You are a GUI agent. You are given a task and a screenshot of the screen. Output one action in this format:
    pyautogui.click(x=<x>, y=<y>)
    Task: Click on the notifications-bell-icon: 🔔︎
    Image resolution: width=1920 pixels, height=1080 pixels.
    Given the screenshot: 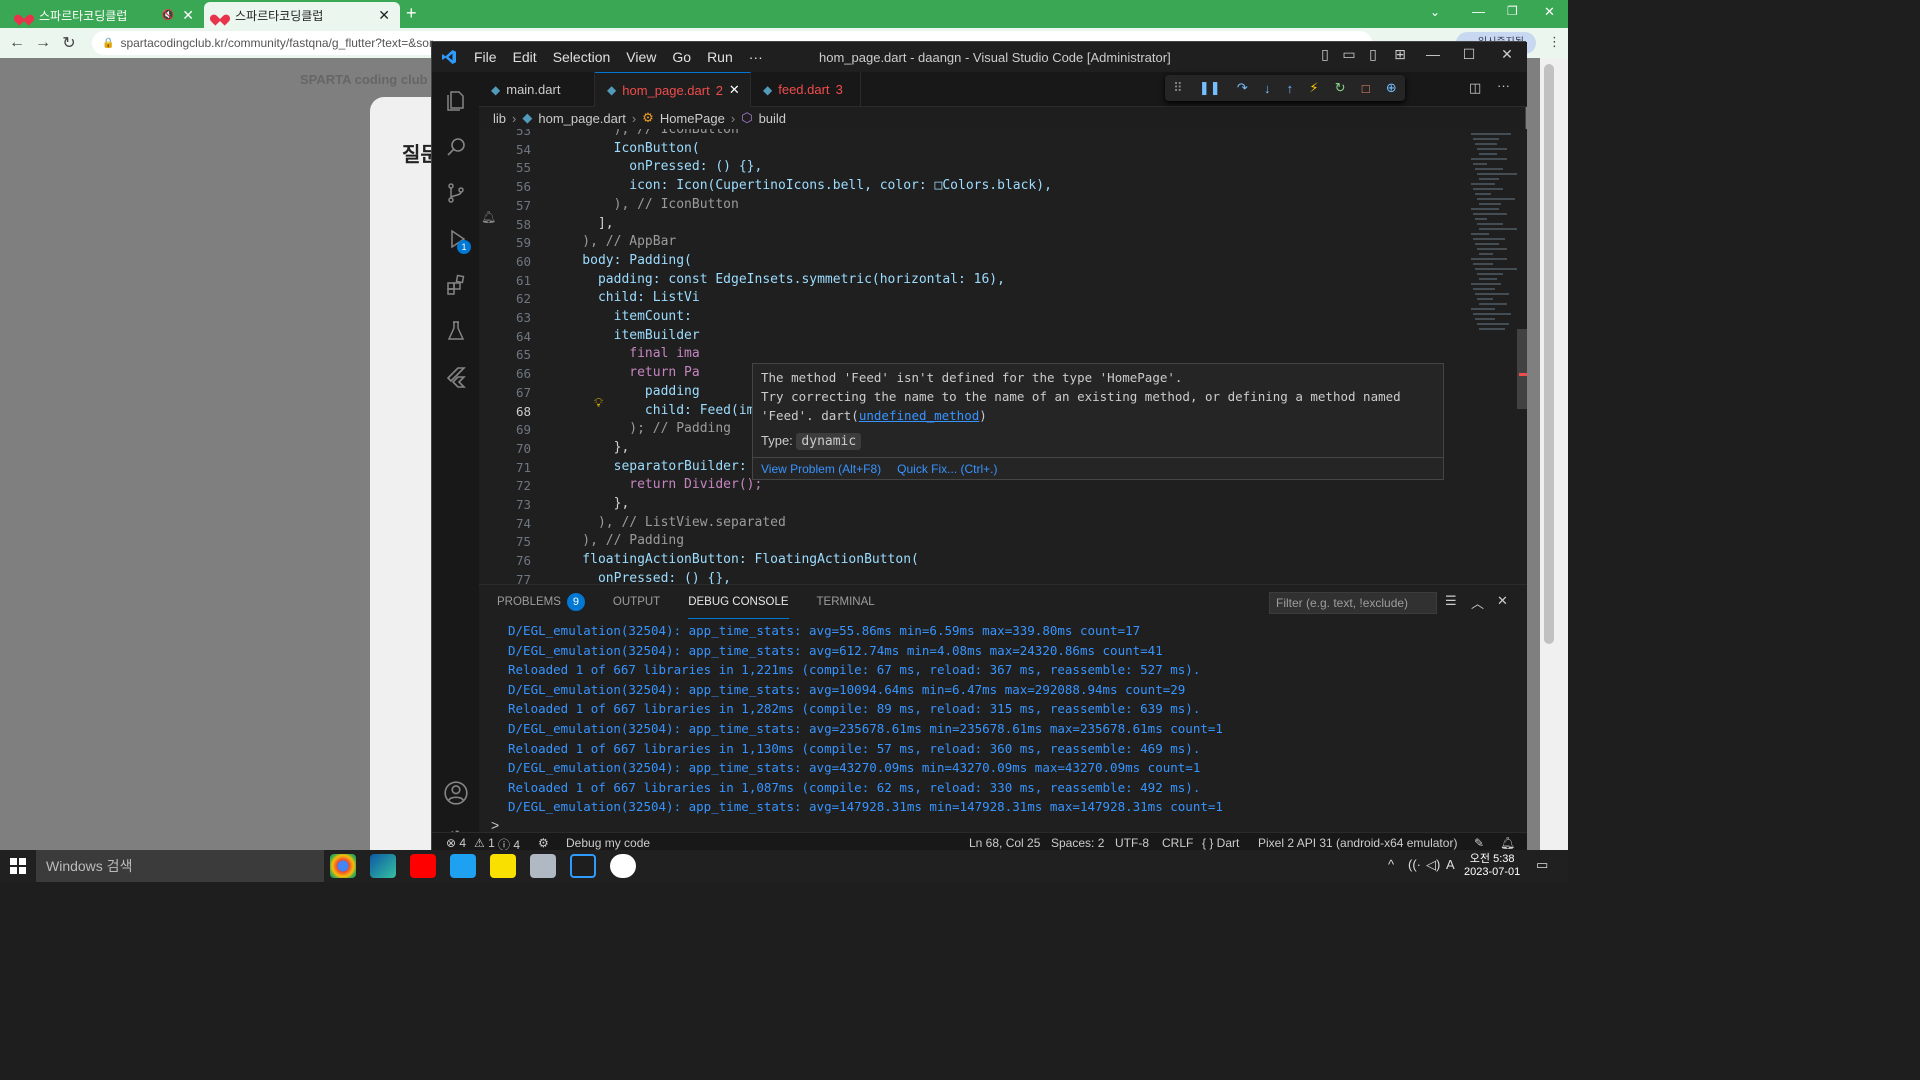 What is the action you would take?
    pyautogui.click(x=1507, y=843)
    